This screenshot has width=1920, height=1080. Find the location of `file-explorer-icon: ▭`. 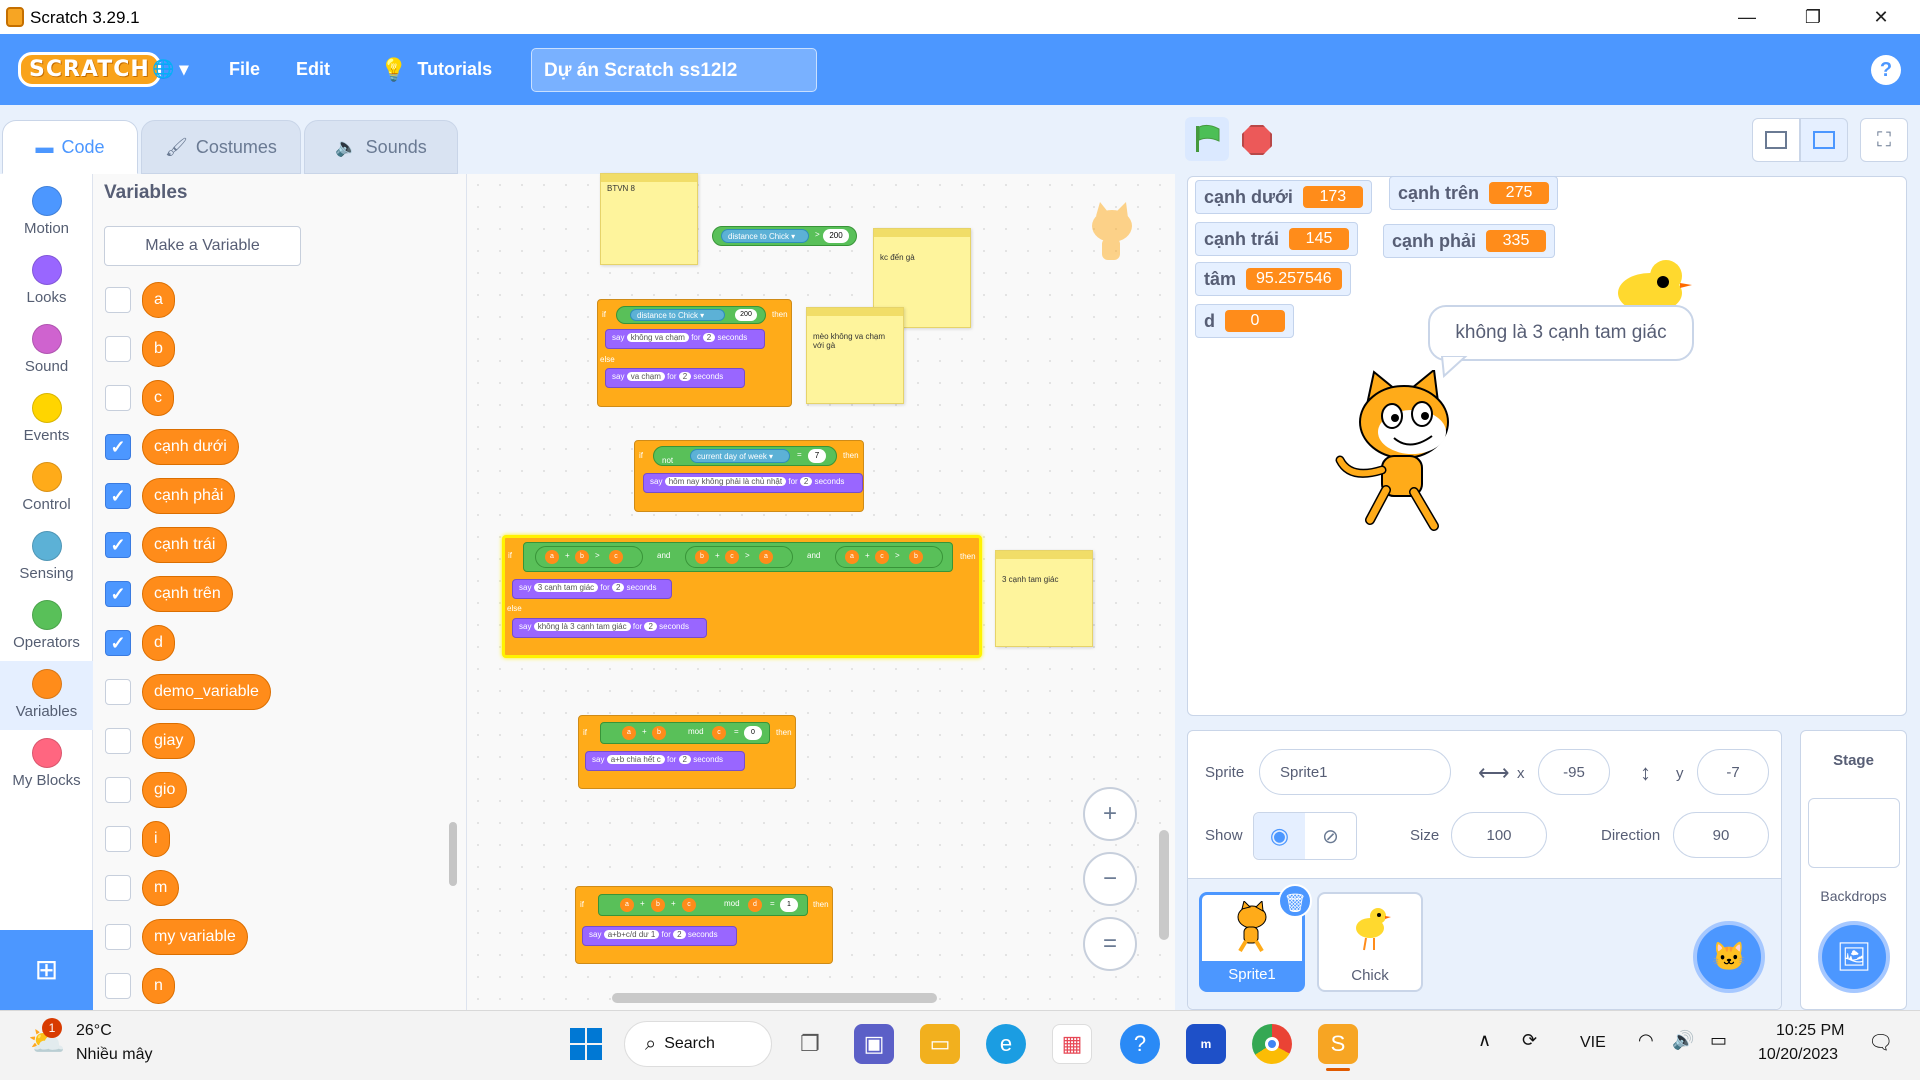

file-explorer-icon: ▭ is located at coordinates (940, 1044).